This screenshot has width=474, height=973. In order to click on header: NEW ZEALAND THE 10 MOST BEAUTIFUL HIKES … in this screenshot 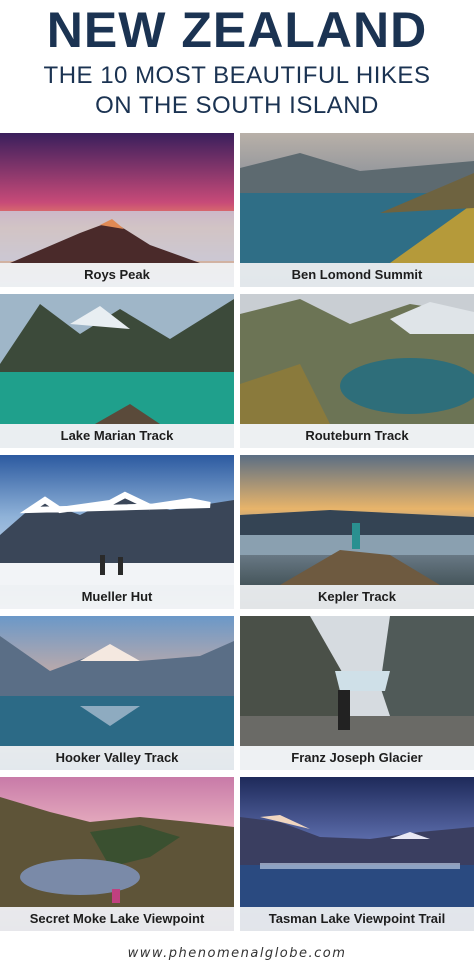, I will do `click(237, 64)`.